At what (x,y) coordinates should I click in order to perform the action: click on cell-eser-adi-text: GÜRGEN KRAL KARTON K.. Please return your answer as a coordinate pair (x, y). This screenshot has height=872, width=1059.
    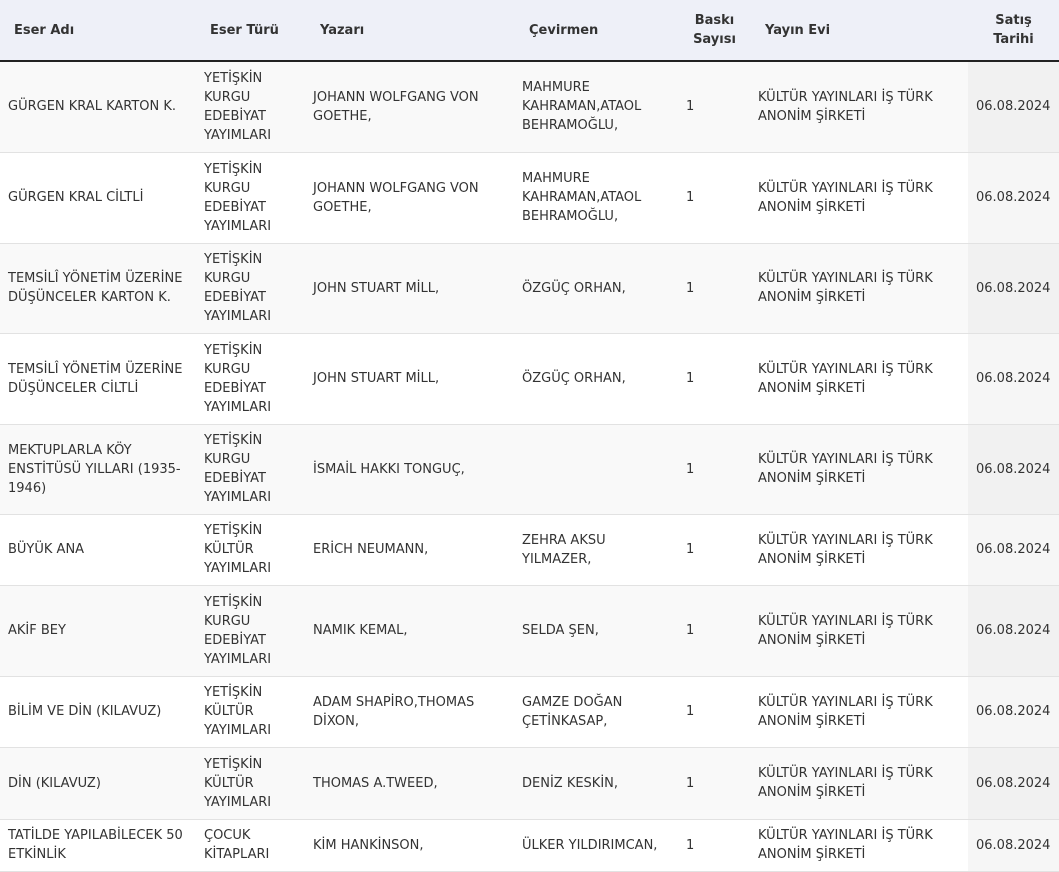
    Looking at the image, I should click on (92, 107).